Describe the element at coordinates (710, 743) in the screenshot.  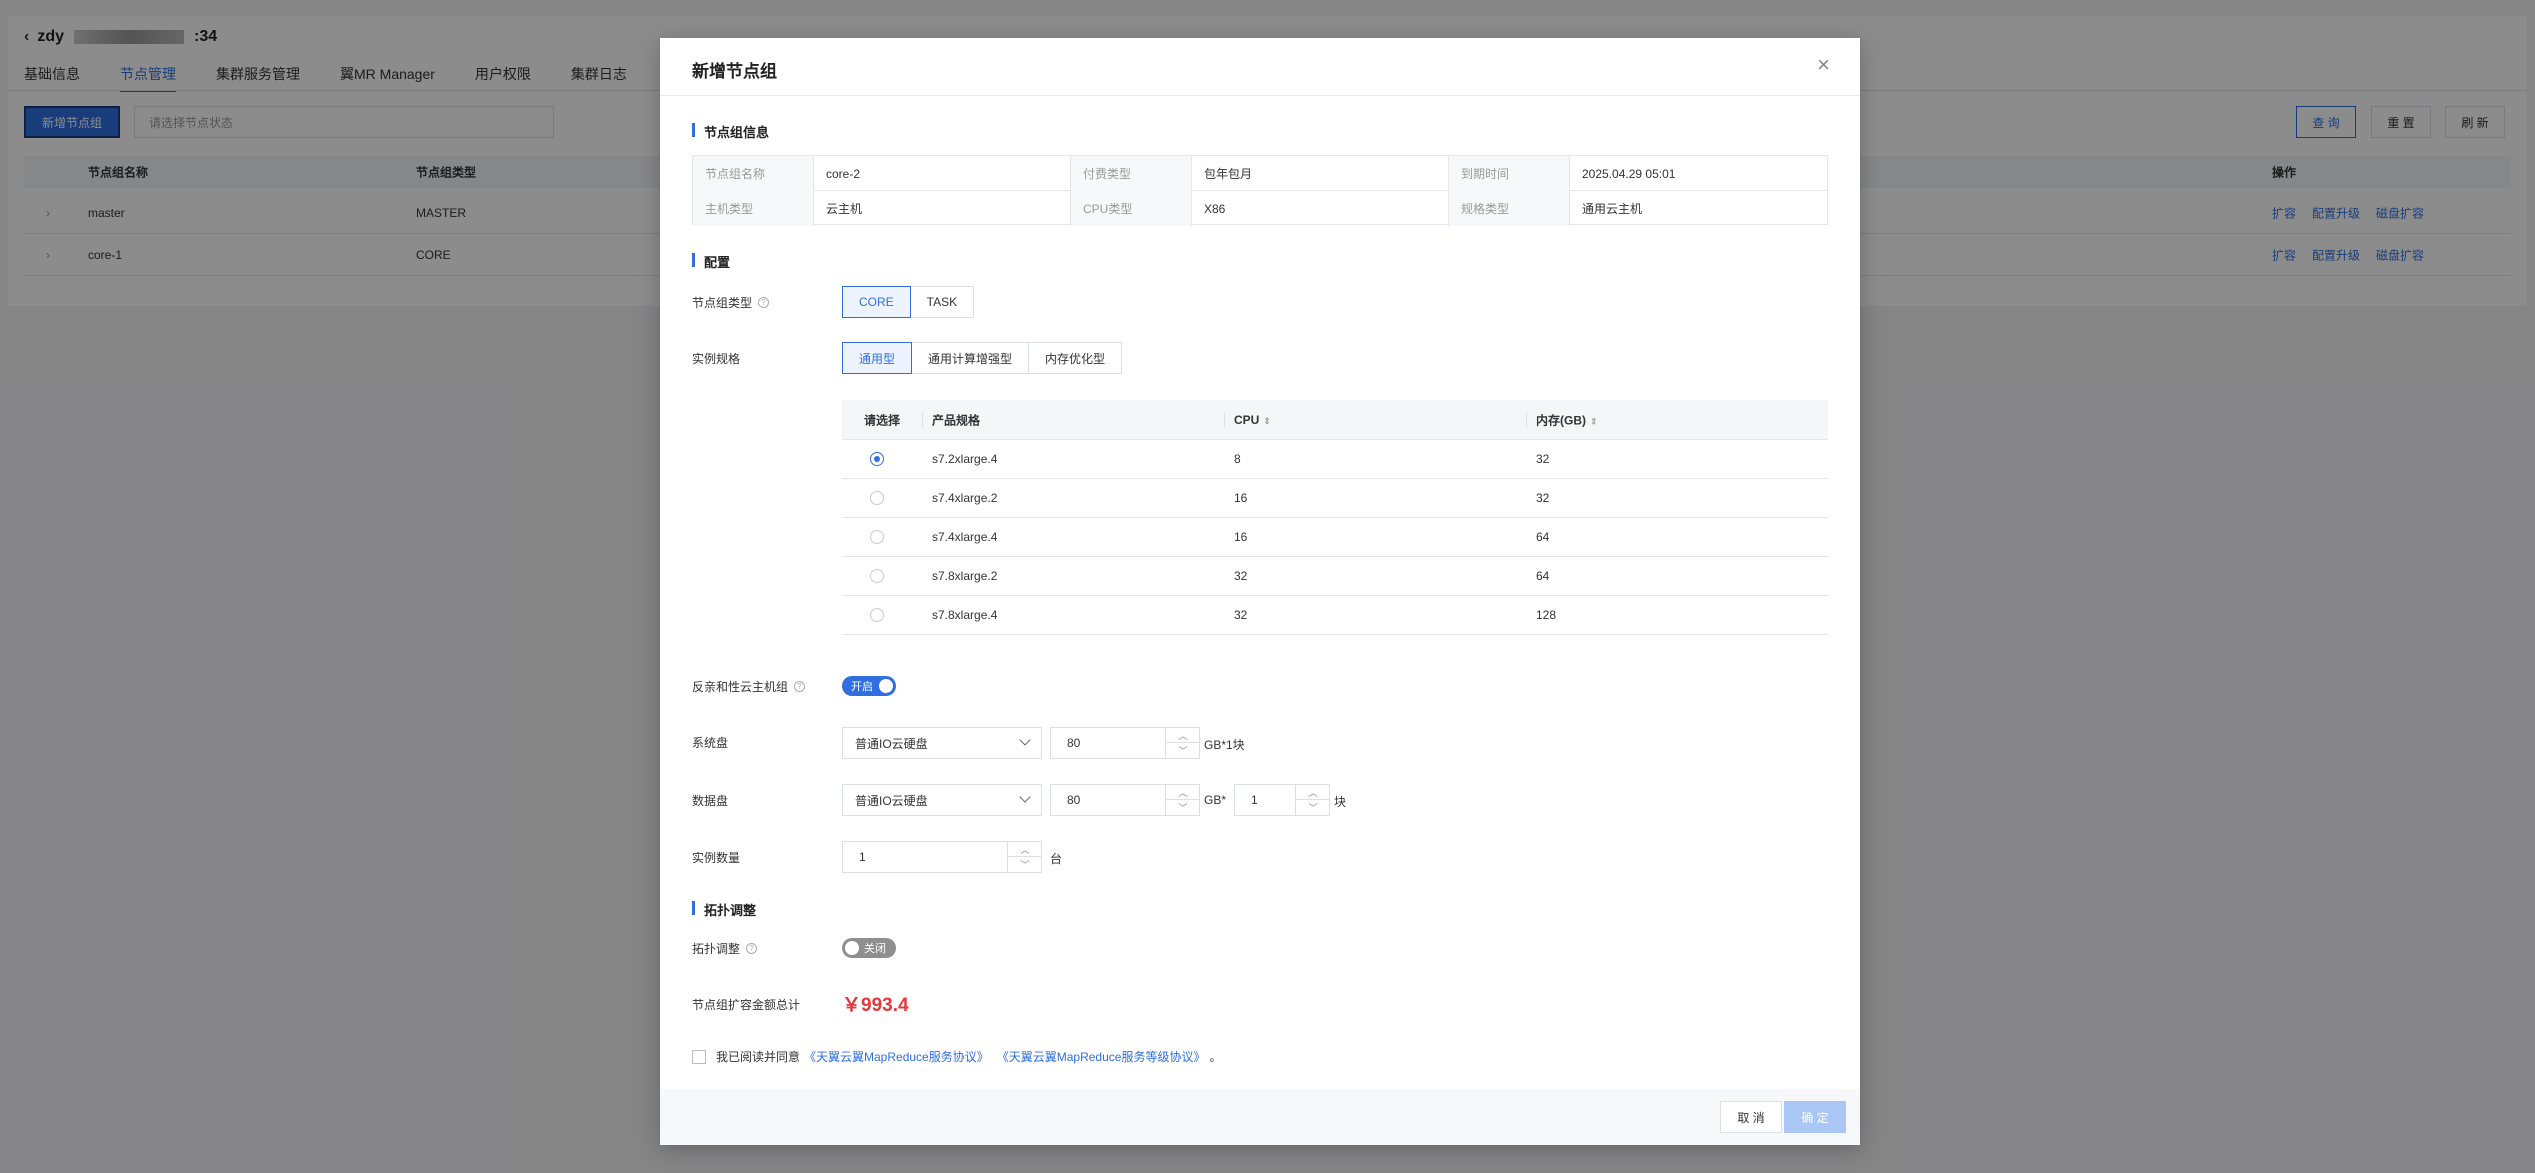
I see `system-disk-label: 系统盘` at that location.